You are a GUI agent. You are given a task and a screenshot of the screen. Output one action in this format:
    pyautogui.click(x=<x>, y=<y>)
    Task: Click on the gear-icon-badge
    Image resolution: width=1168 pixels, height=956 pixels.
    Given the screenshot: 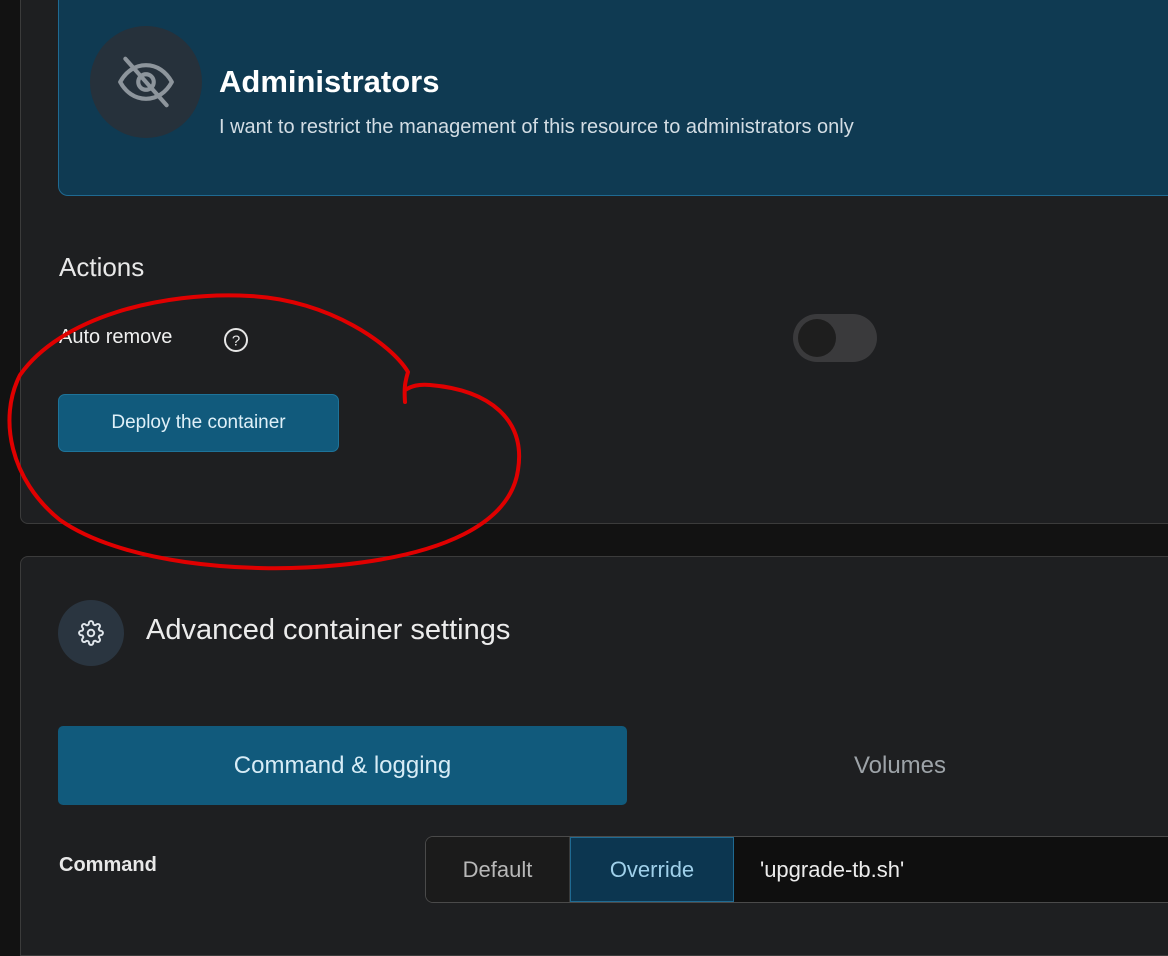 What is the action you would take?
    pyautogui.click(x=91, y=633)
    